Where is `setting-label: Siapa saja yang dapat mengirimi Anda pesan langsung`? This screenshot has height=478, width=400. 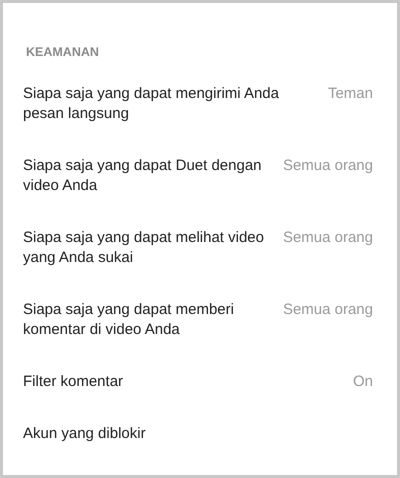 setting-label: Siapa saja yang dapat mengirimi Anda pesan langsung is located at coordinates (151, 104).